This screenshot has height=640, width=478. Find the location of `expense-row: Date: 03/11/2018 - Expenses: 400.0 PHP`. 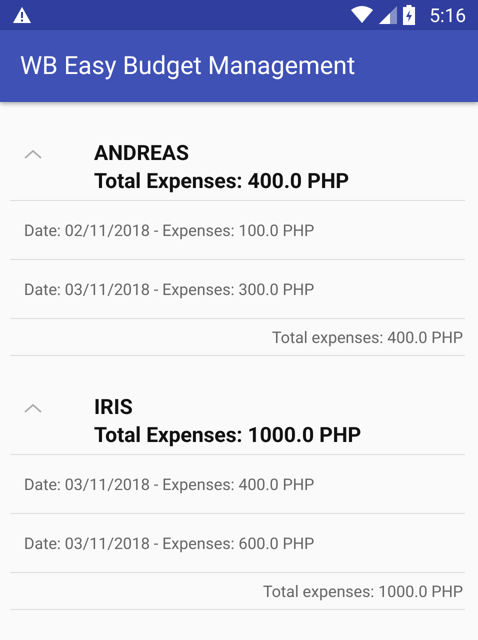

expense-row: Date: 03/11/2018 - Expenses: 400.0 PHP is located at coordinates (237, 484).